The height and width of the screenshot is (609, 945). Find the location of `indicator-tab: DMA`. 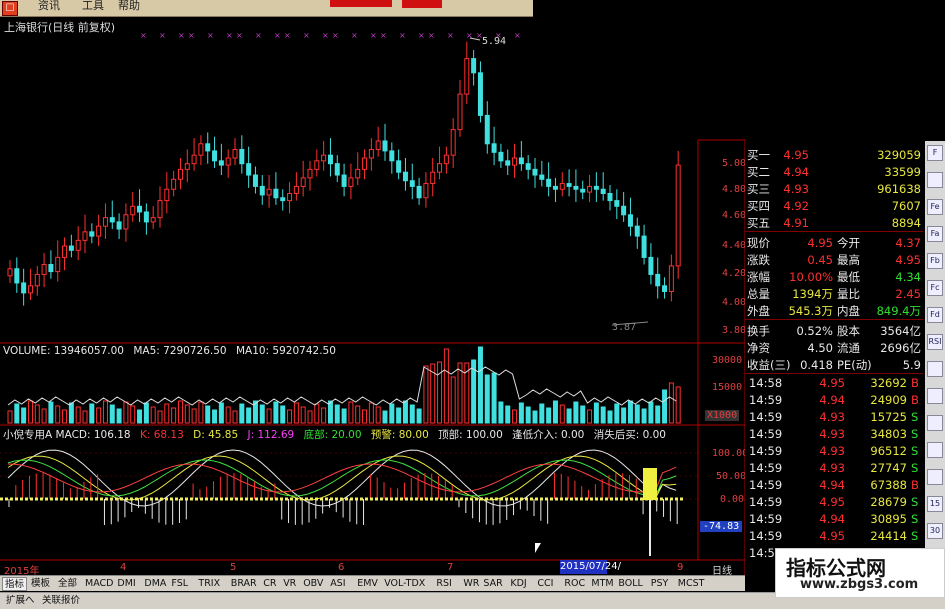

indicator-tab: DMA is located at coordinates (155, 584).